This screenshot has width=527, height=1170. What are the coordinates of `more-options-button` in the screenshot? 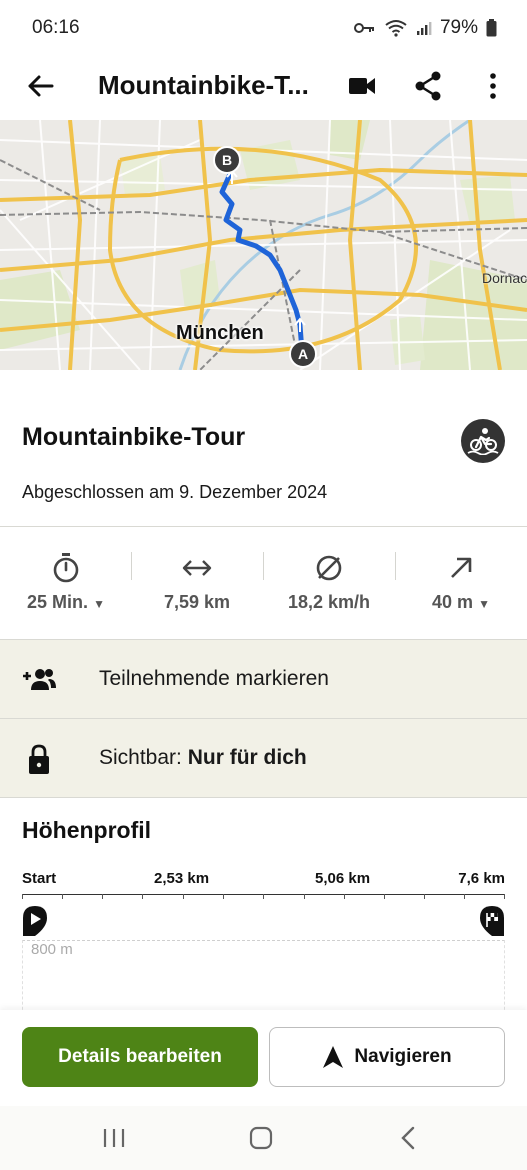 It's located at (493, 86).